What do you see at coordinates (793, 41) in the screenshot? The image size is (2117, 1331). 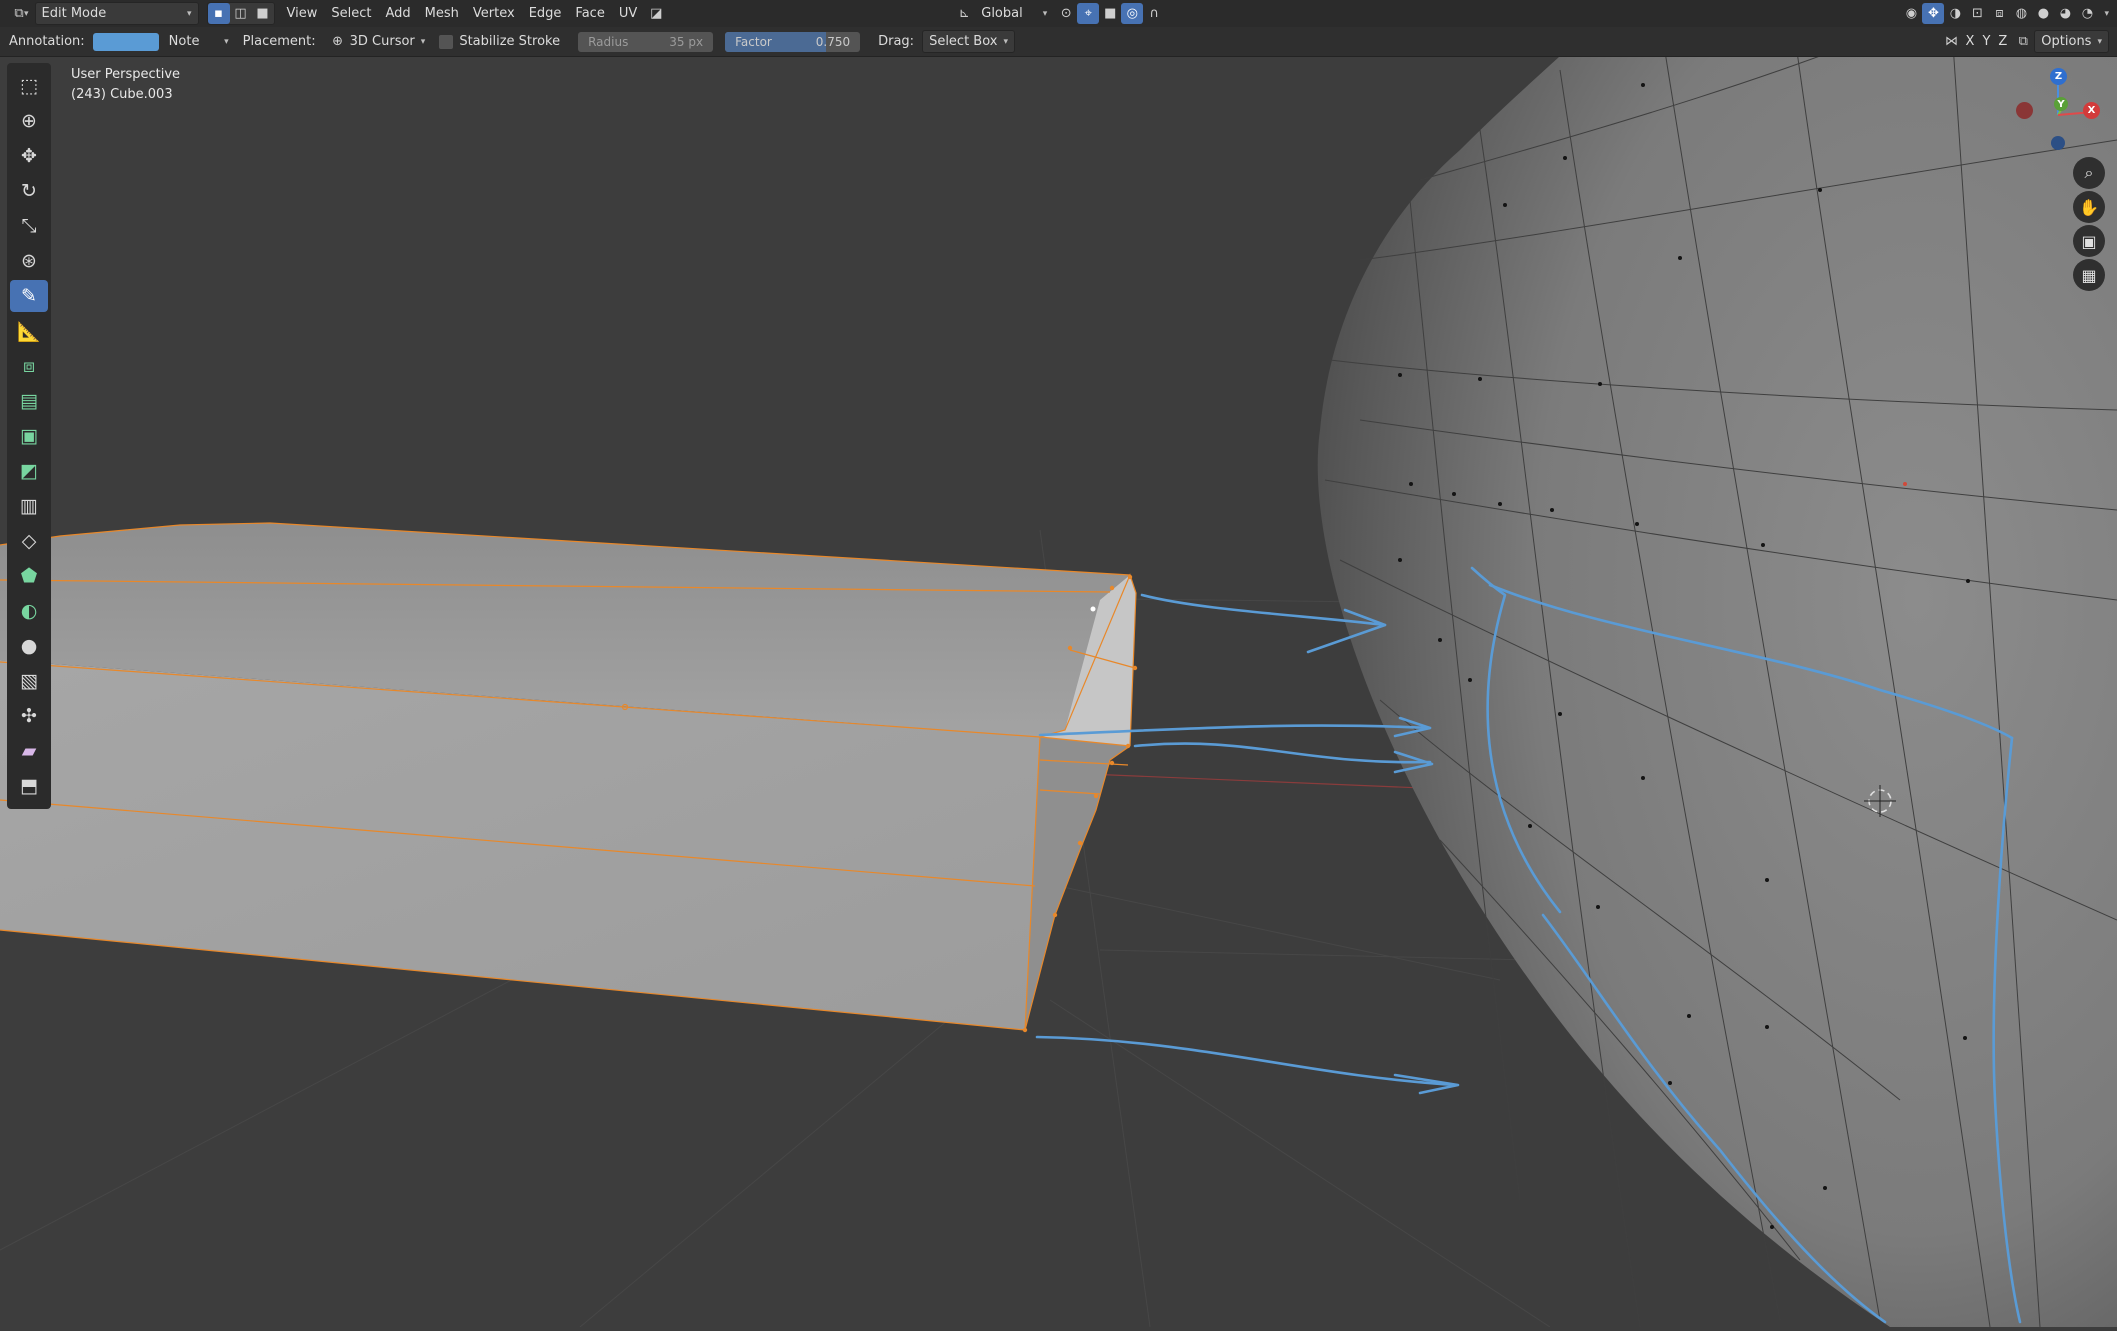 I see `factor-slider: Factor 0.750` at bounding box center [793, 41].